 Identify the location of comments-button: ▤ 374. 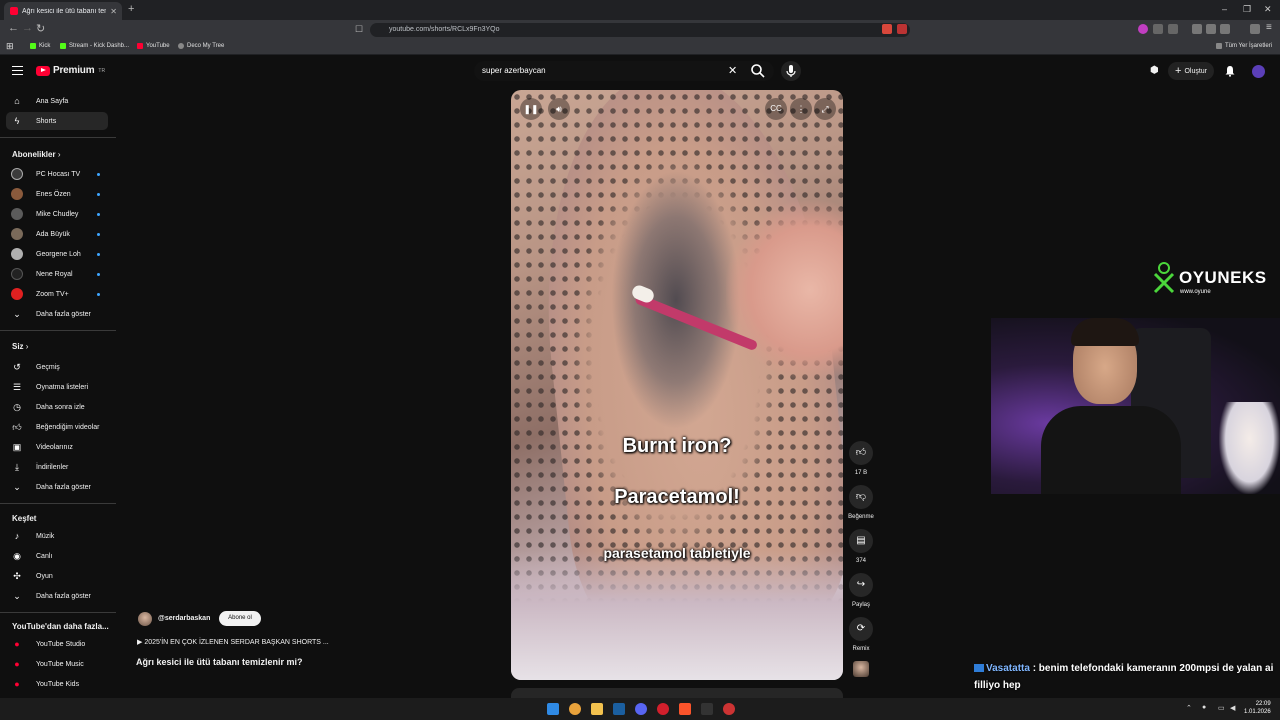
(861, 546).